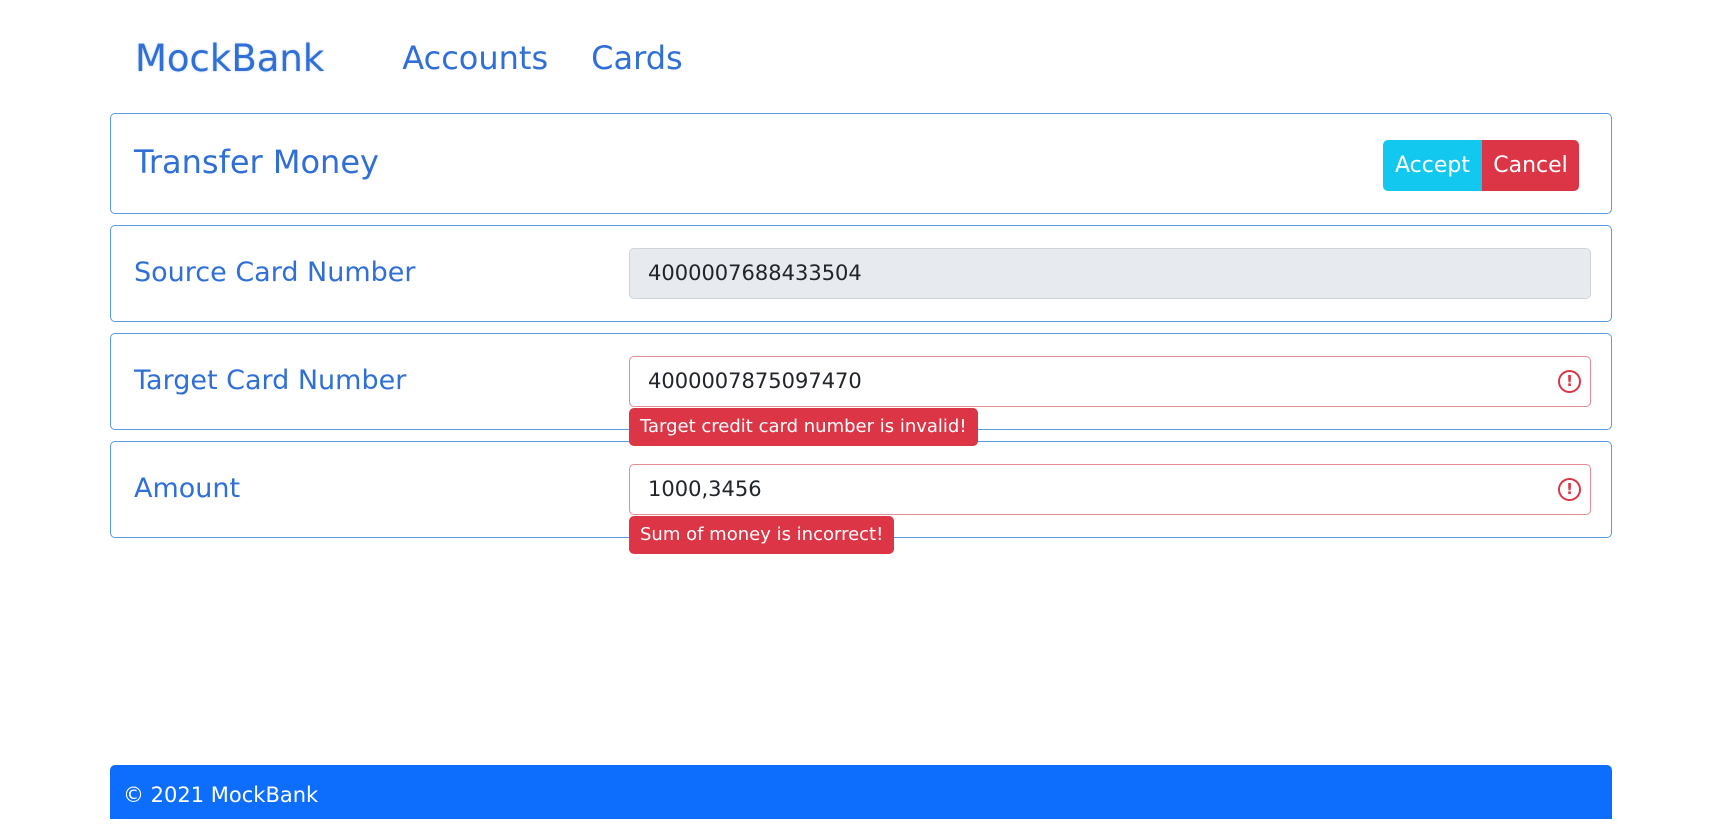 The image size is (1722, 825). What do you see at coordinates (637, 58) in the screenshot?
I see `nav-link-cards: Cards` at bounding box center [637, 58].